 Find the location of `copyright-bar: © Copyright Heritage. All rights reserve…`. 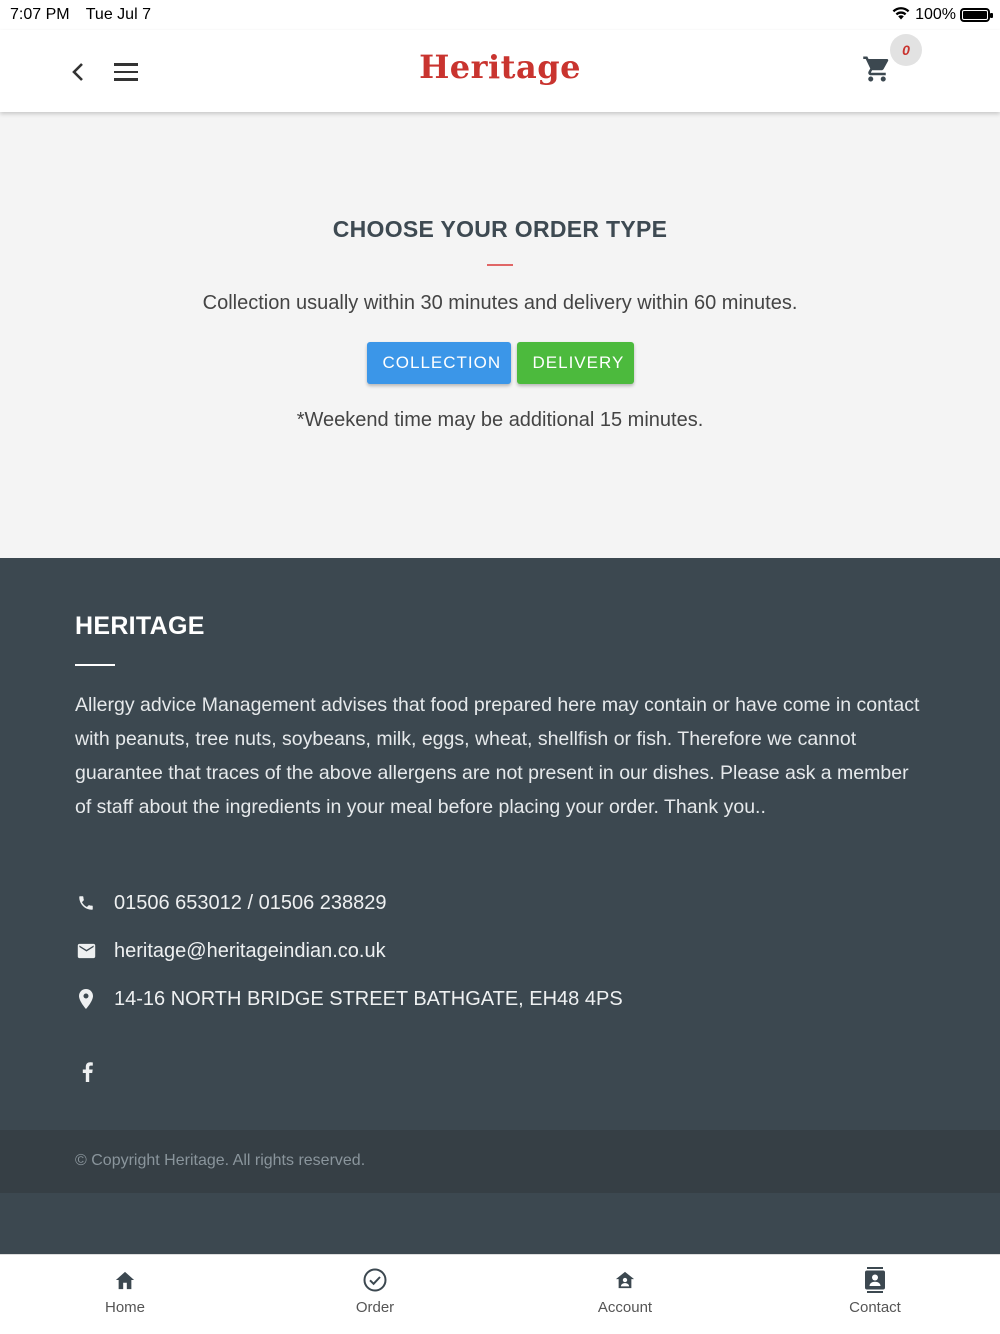

copyright-bar: © Copyright Heritage. All rights reserve… is located at coordinates (500, 1161).